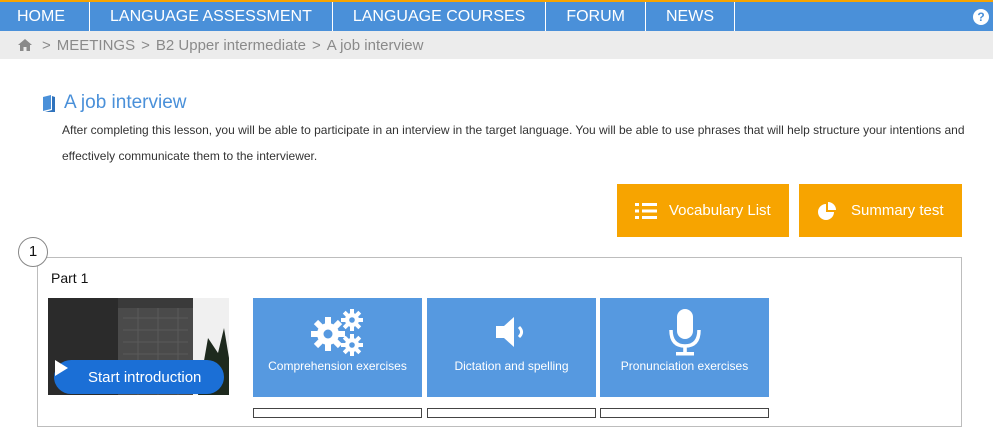 Image resolution: width=993 pixels, height=443 pixels. Describe the element at coordinates (125, 102) in the screenshot. I see `page-title: A job interview` at that location.